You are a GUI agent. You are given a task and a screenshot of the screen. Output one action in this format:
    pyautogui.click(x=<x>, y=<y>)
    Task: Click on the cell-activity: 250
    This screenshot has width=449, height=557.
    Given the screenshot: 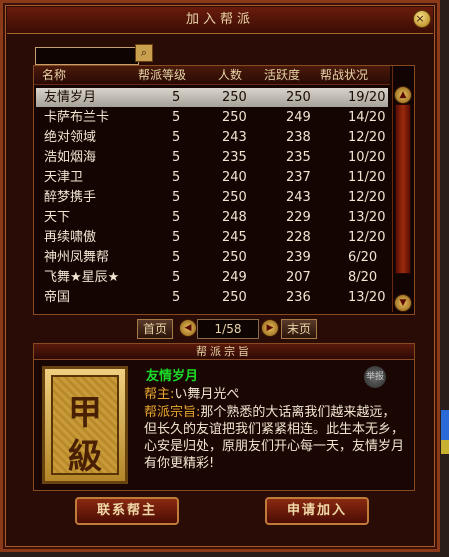 What is the action you would take?
    pyautogui.click(x=298, y=97)
    